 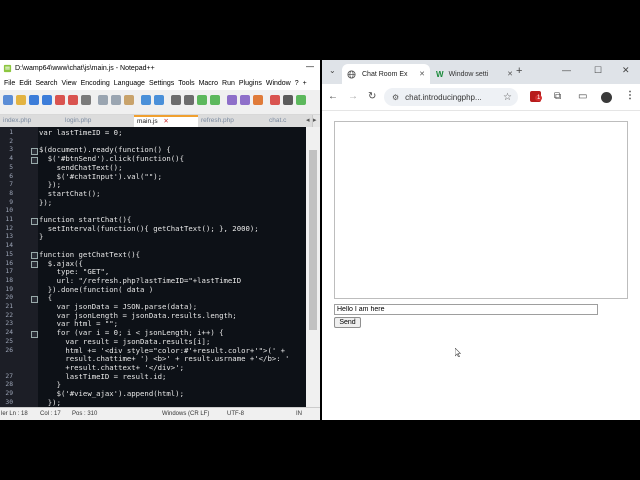 I want to click on close-window-button: ✕, so click(x=626, y=70).